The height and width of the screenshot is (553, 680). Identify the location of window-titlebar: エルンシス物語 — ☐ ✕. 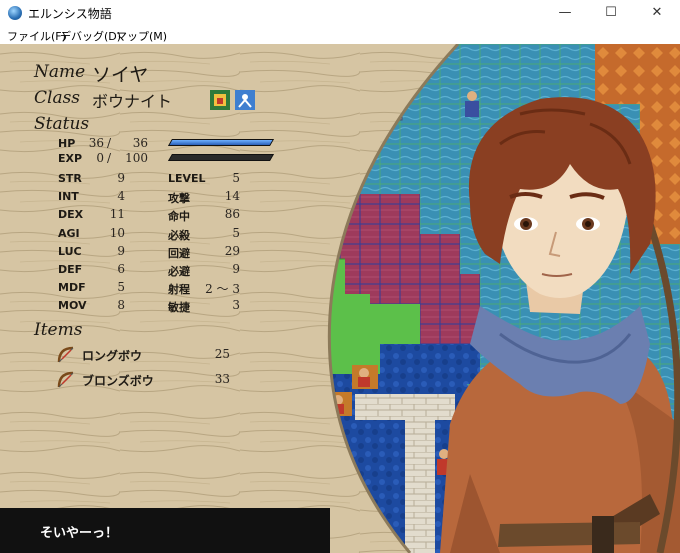
(340, 13).